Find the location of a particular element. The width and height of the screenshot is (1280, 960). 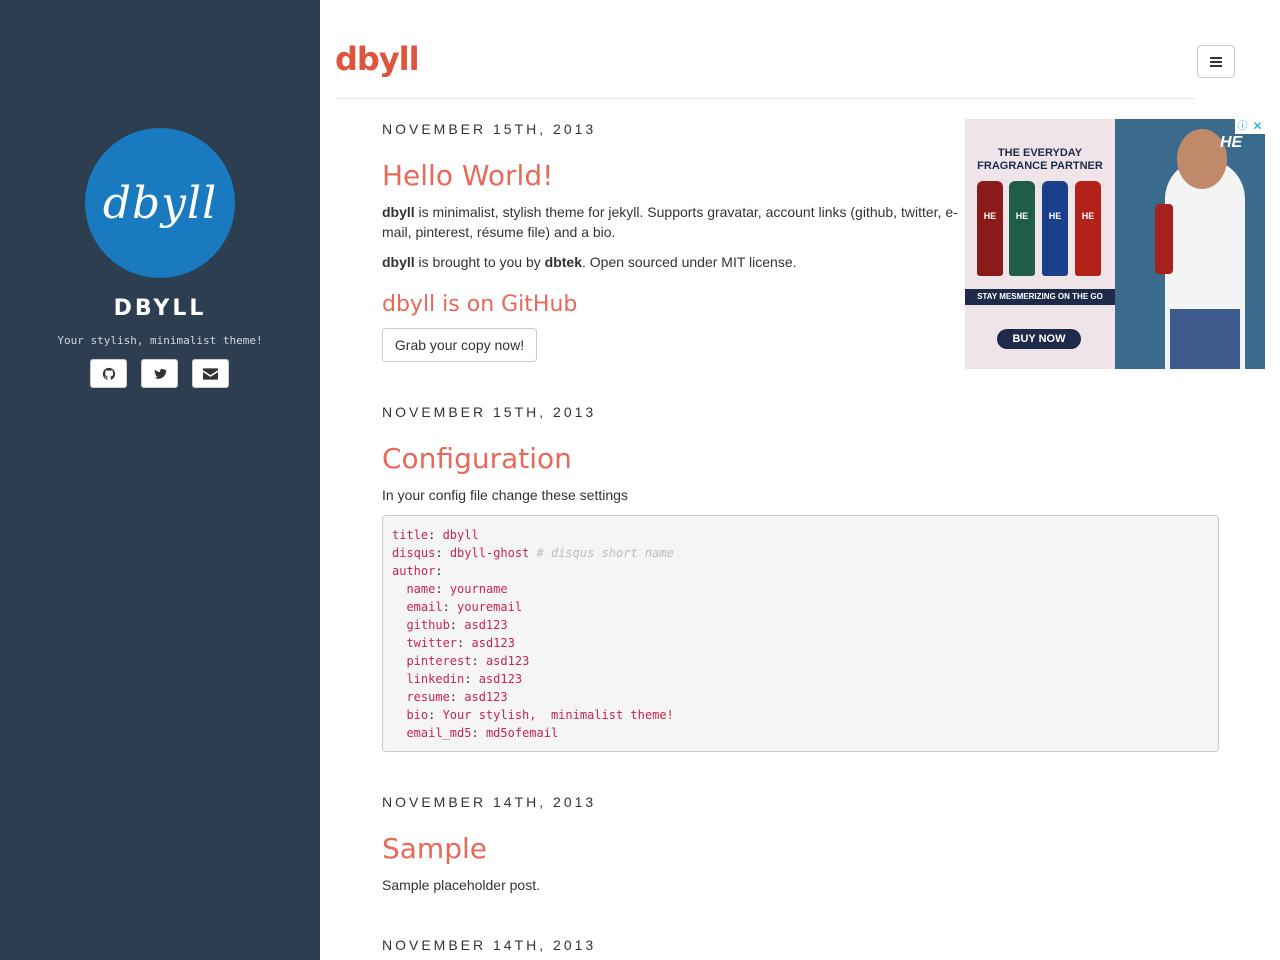

ad-brand-logo: HE is located at coordinates (1231, 142).